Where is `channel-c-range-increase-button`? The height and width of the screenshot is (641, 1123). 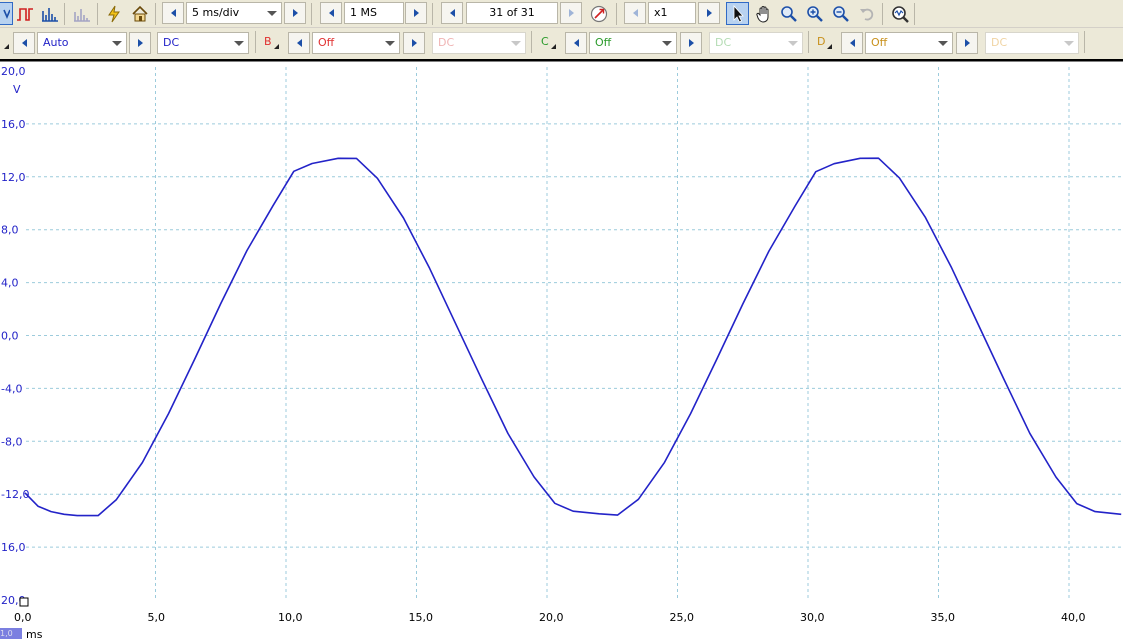 channel-c-range-increase-button is located at coordinates (691, 43).